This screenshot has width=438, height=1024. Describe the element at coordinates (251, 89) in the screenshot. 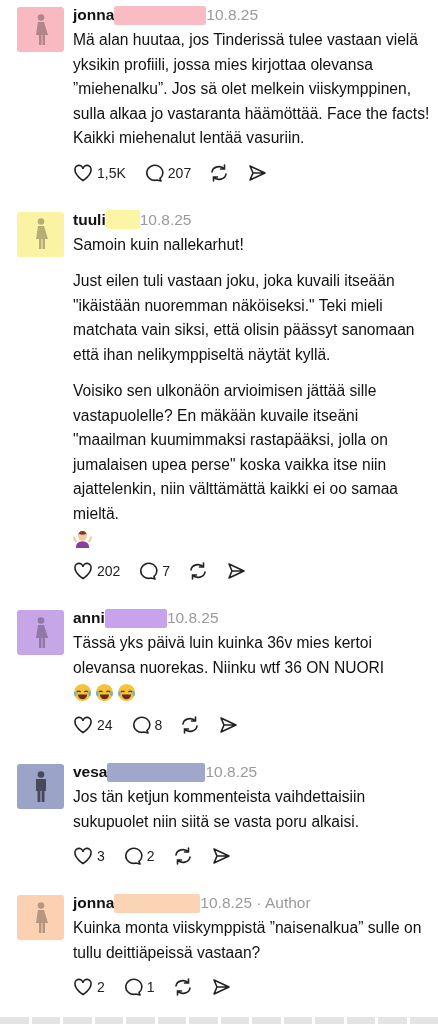

I see `comment-text: Mä alan huutaa, jos Tinderissä tulee vastaan vielä yksikin profiili, jossa mies kirjottaa olevansa ”miehenalku”. Jos sä olet melkein viiskymppinen, sulla alkaa jo vastaranta häämöttää. Face the facts! Kaikki miehenalut lentää vasuriin.` at that location.